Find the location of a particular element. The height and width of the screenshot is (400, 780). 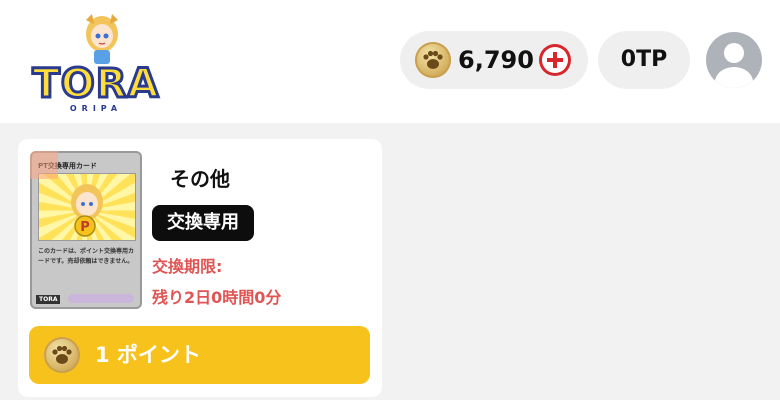

exchange-point-button: 1 ポイント is located at coordinates (199, 355).